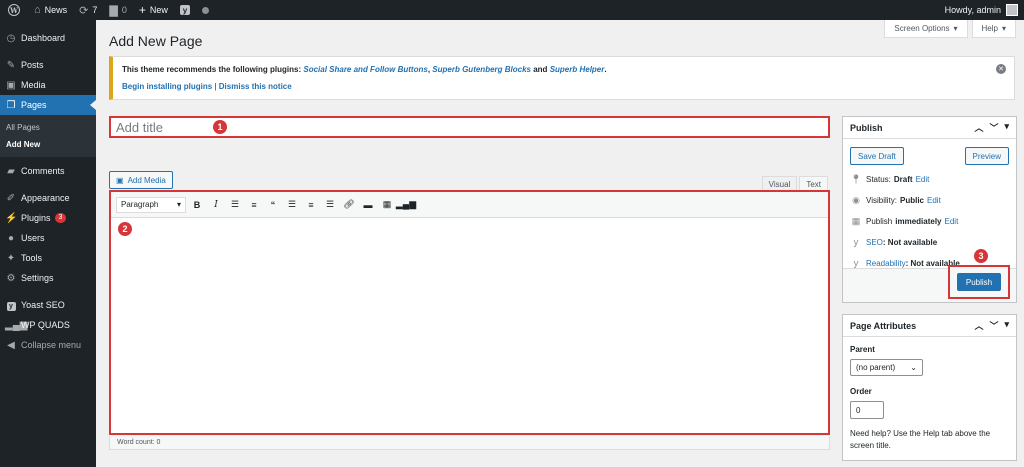  I want to click on visibility-value: Public, so click(911, 200).